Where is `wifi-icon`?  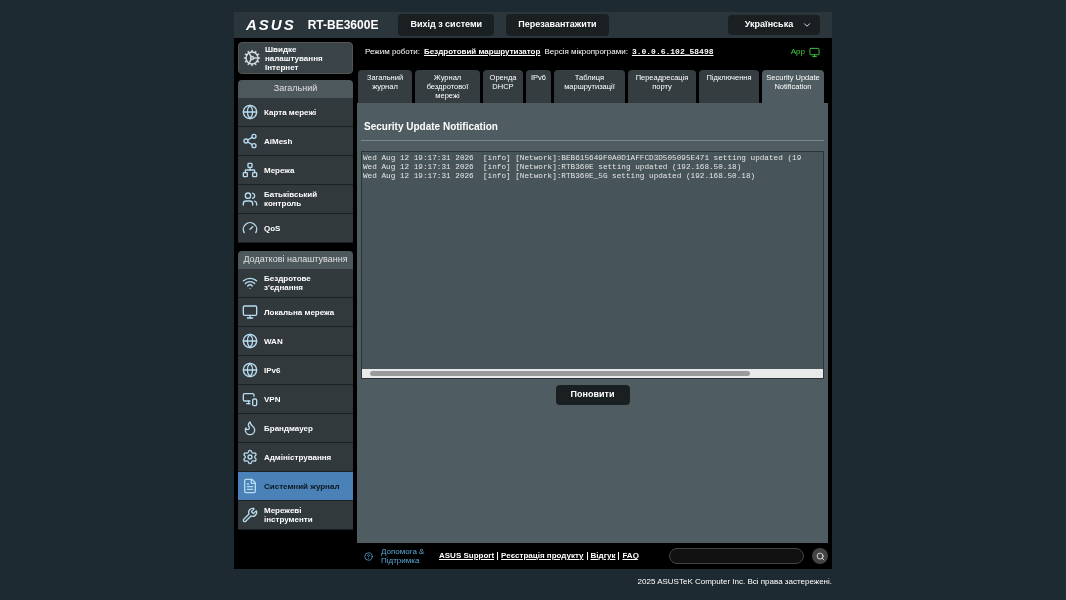
wifi-icon is located at coordinates (250, 283).